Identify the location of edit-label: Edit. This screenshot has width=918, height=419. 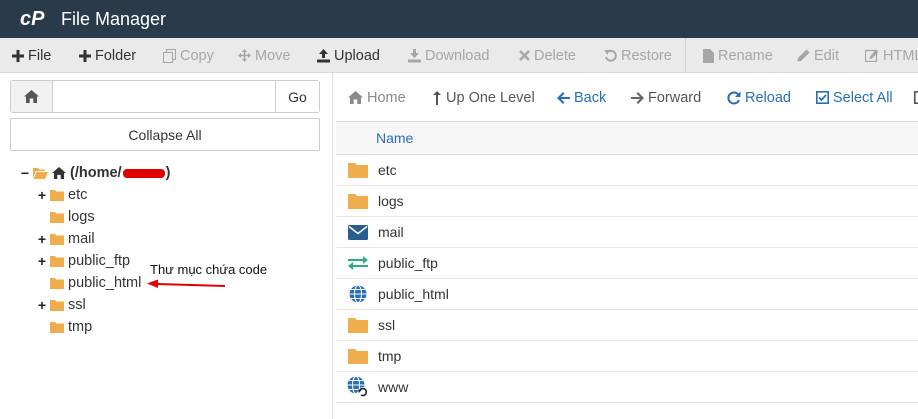
(826, 55).